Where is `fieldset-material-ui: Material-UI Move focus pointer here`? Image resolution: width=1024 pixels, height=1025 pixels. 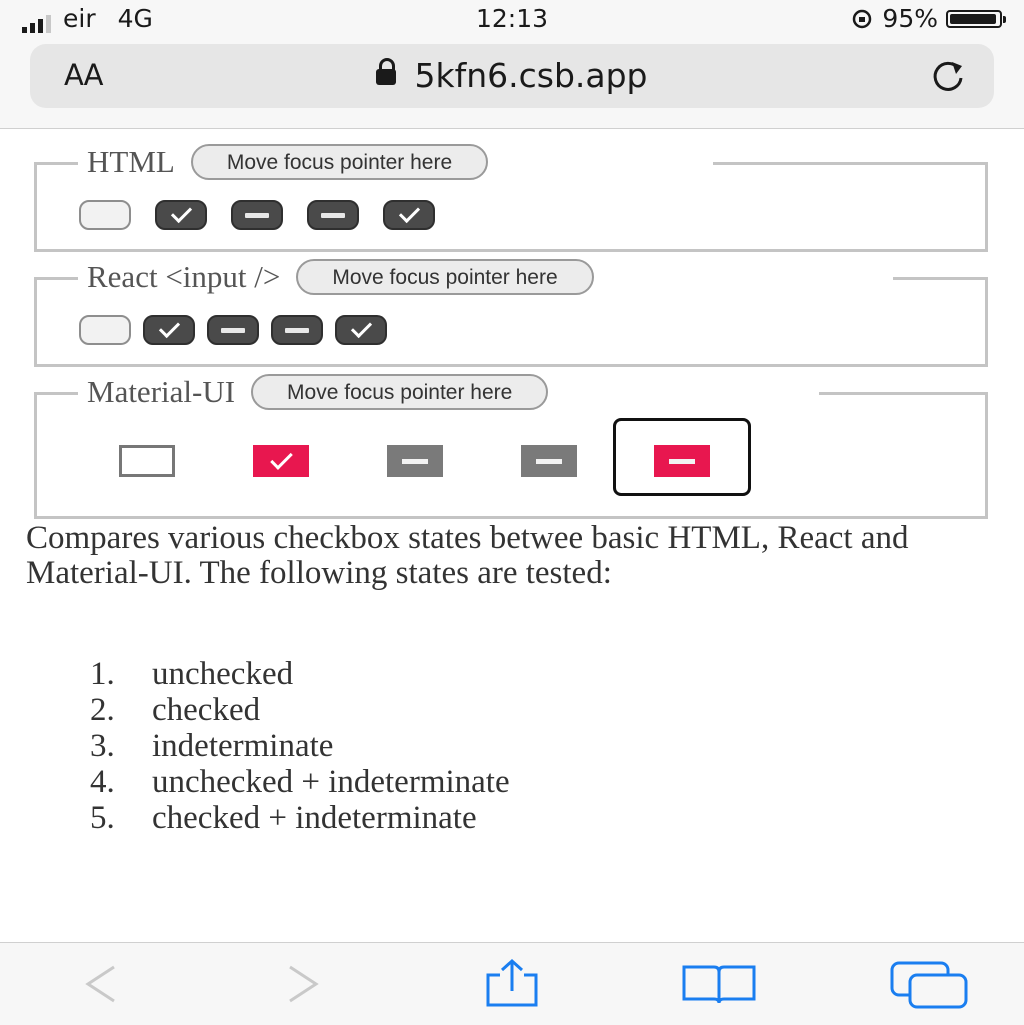 fieldset-material-ui: Material-UI Move focus pointer here is located at coordinates (511, 446).